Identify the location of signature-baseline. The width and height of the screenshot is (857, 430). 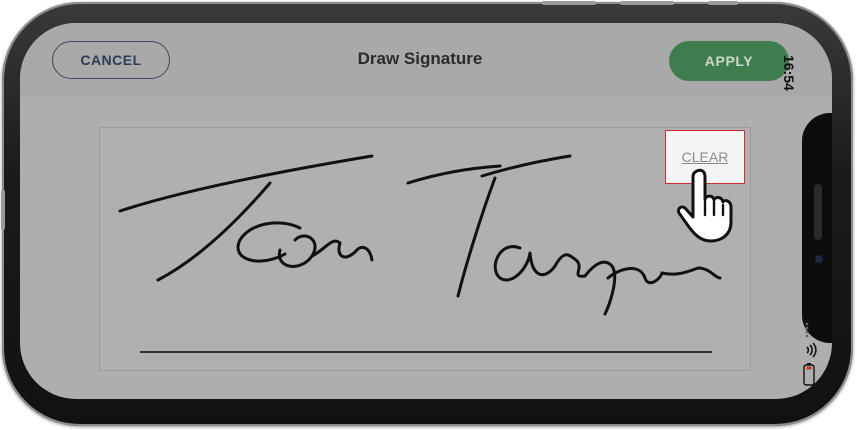
(426, 352).